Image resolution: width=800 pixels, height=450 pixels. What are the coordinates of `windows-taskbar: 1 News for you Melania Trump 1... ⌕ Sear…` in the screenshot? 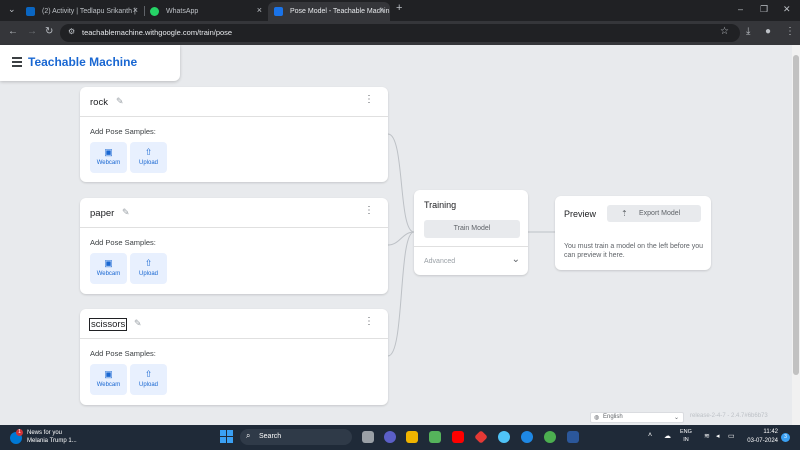 It's located at (400, 437).